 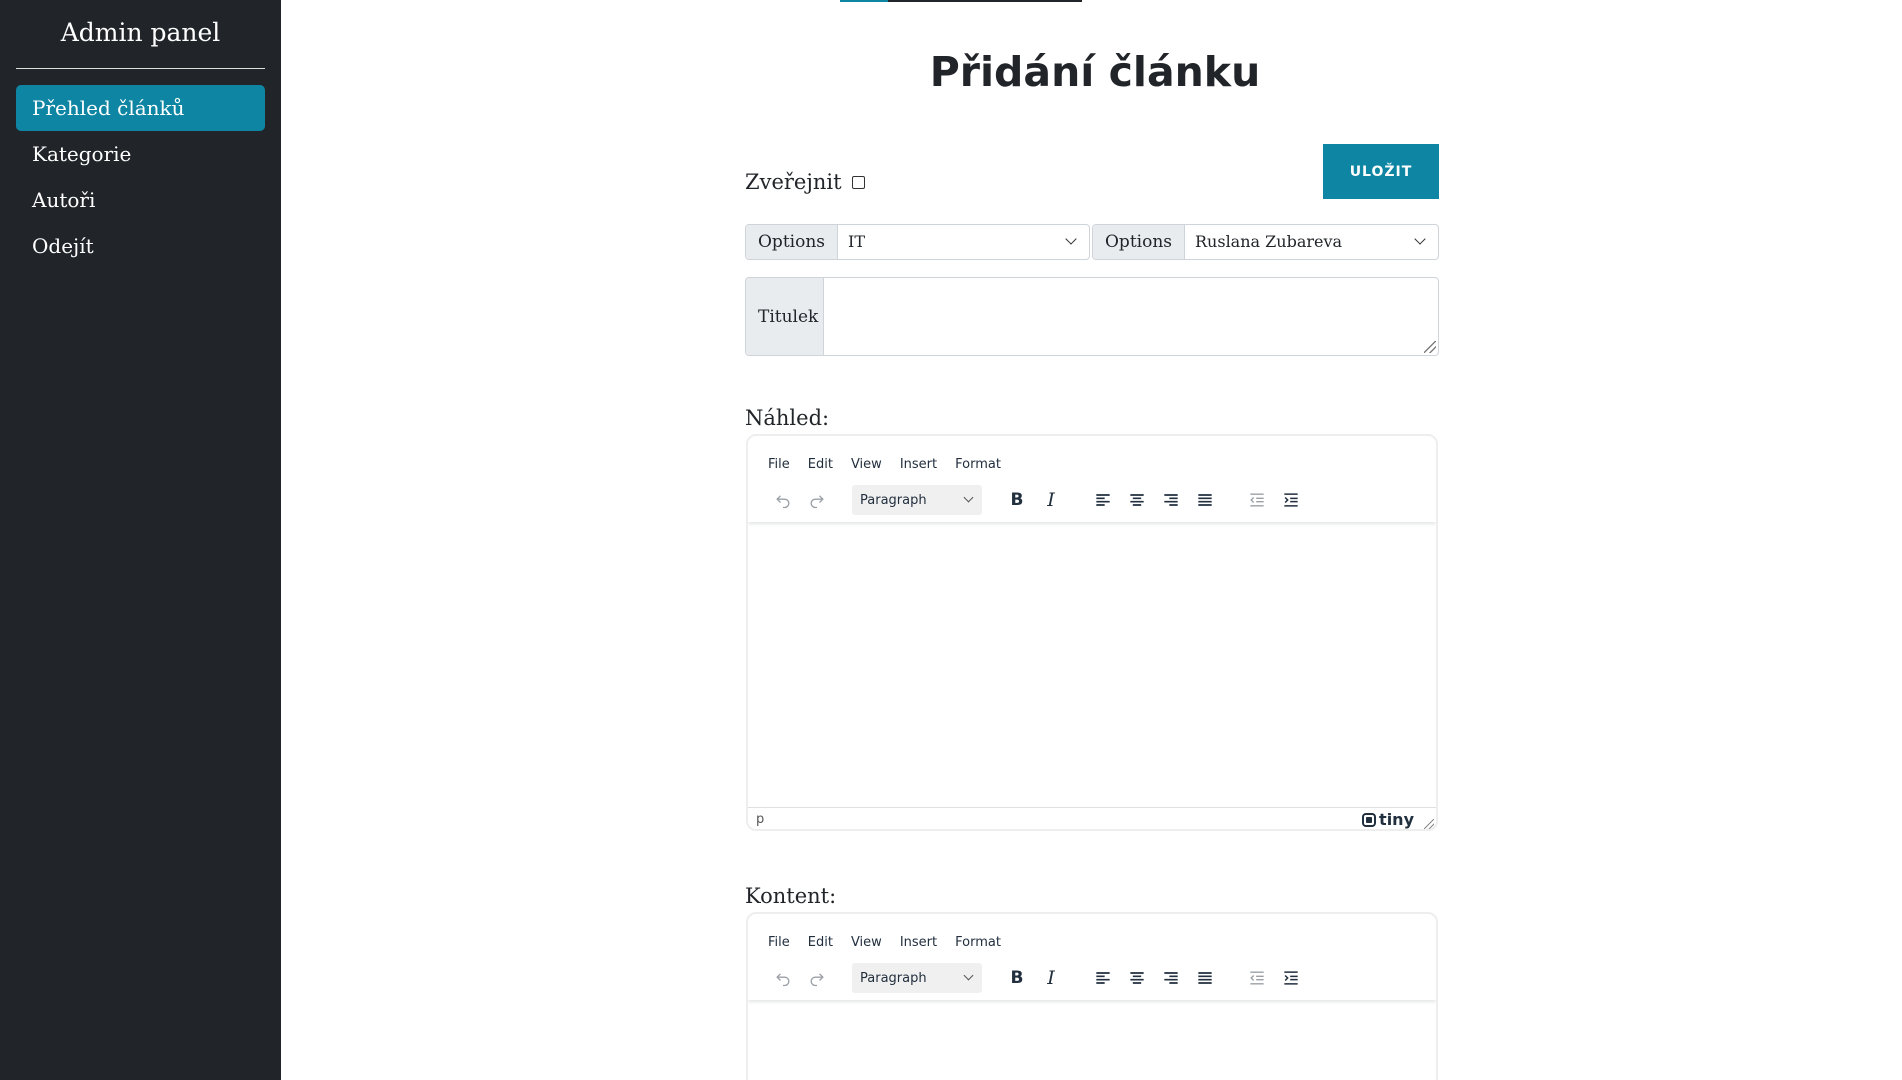 What do you see at coordinates (1369, 819) in the screenshot?
I see `tiny-logo-icon` at bounding box center [1369, 819].